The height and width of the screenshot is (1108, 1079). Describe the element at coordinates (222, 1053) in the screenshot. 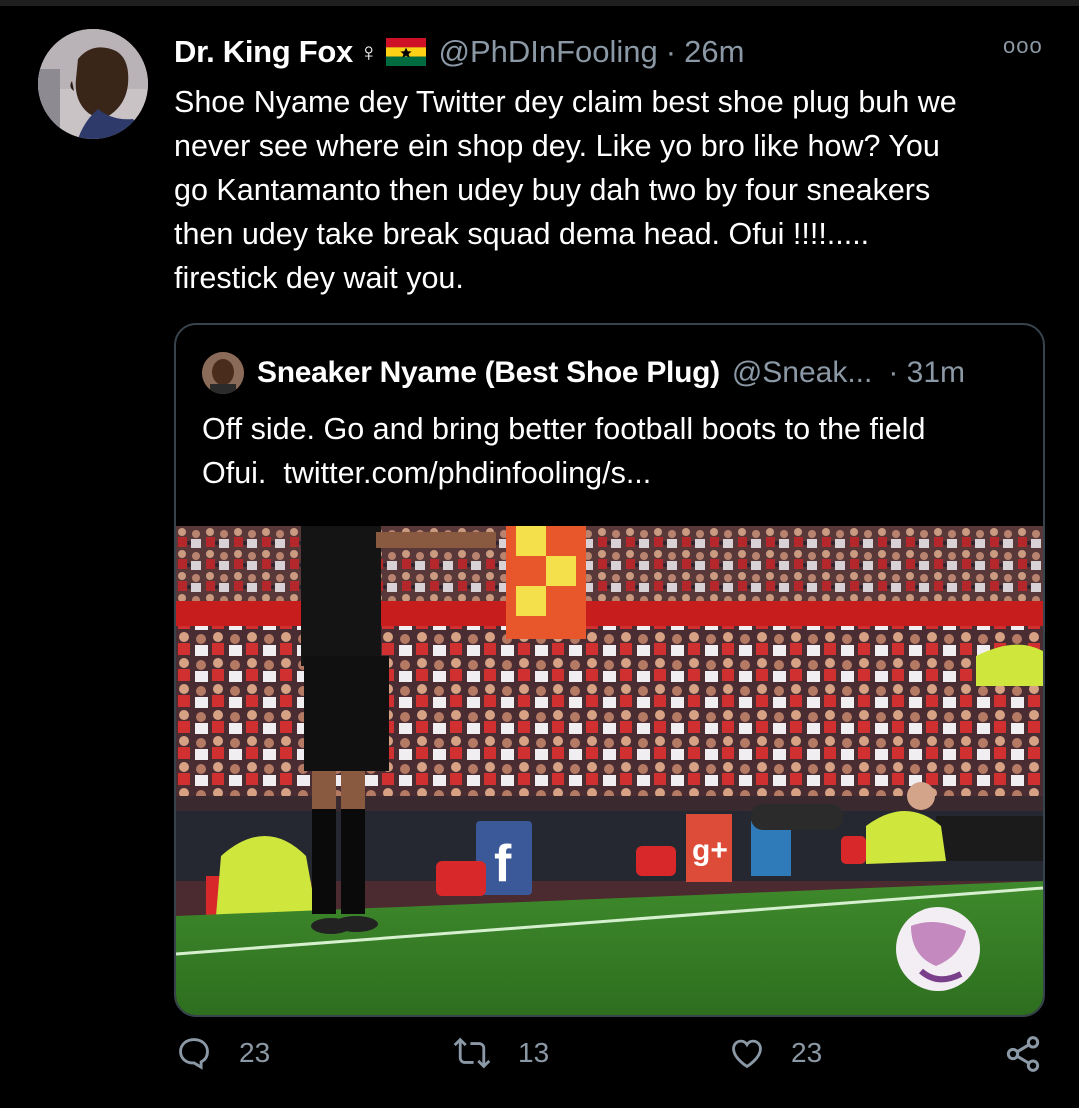

I see `reply-button: 23` at that location.